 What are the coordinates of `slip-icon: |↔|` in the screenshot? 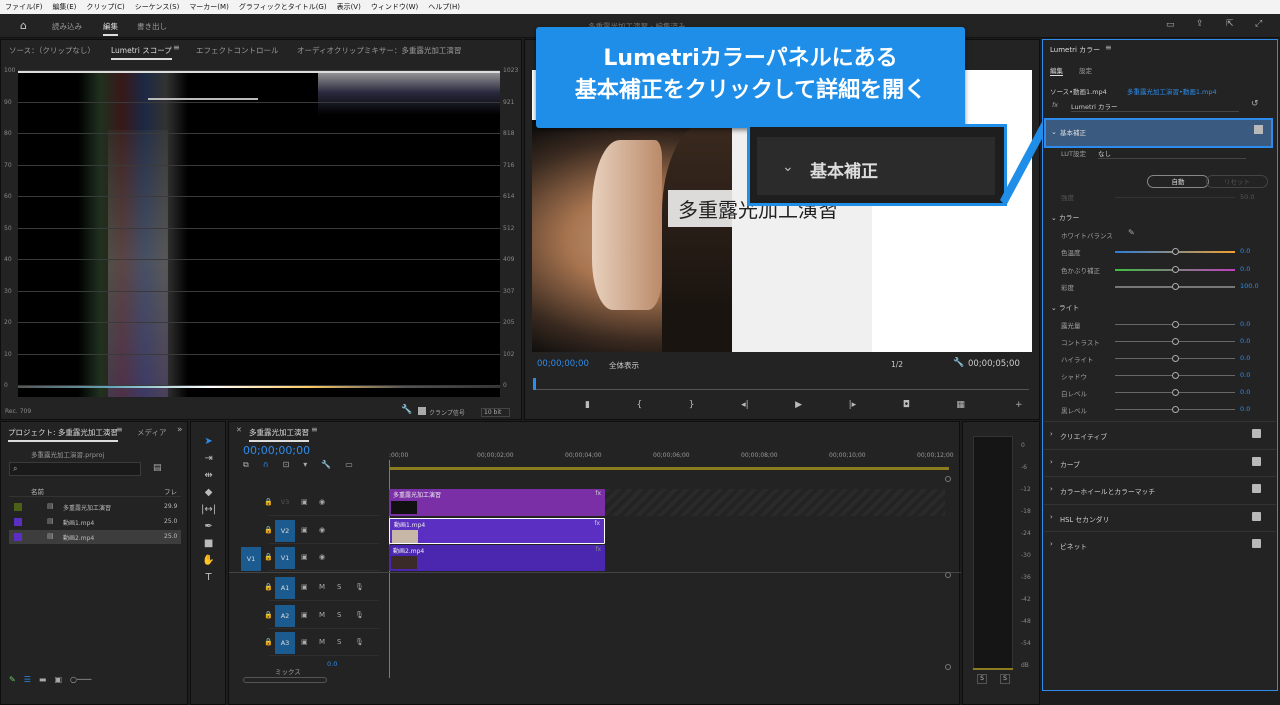 It's located at (208, 509).